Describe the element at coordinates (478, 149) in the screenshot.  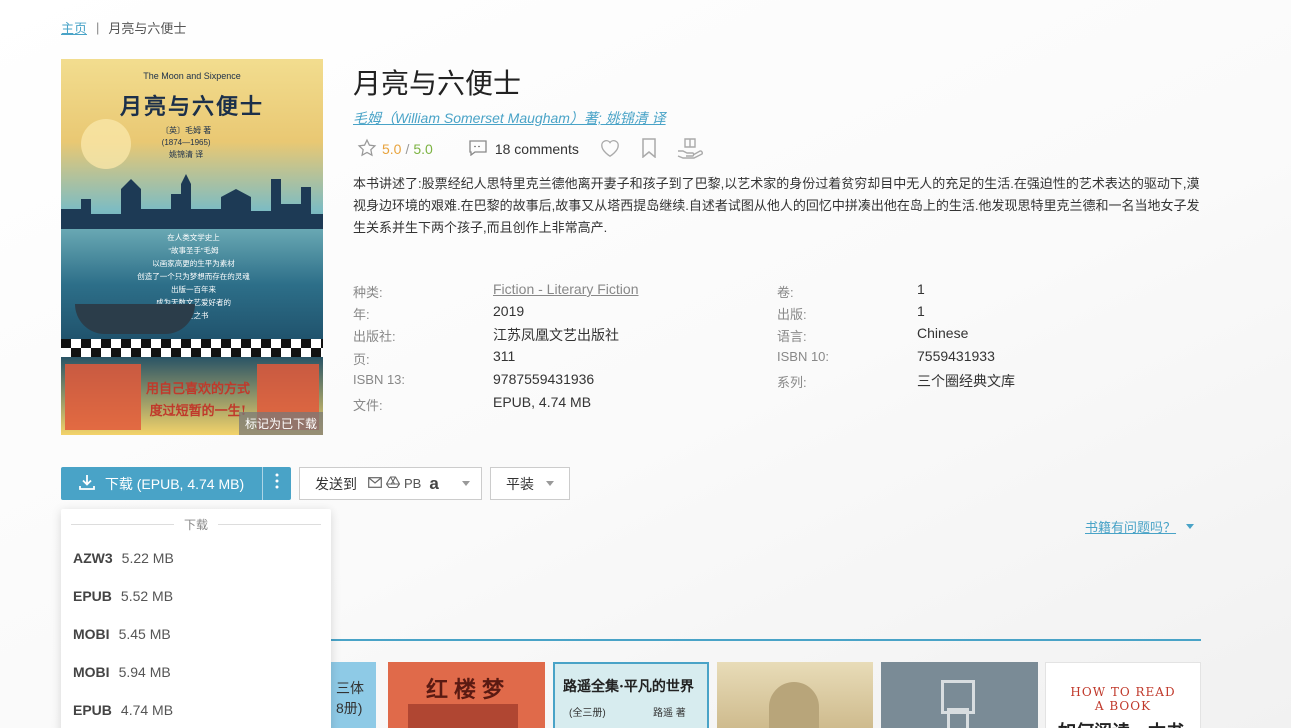
I see `comment-icon` at that location.